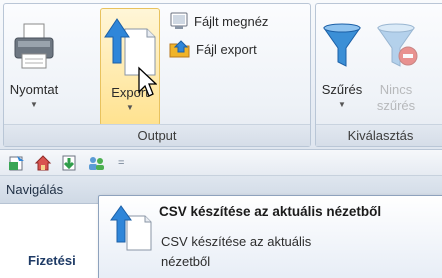  What do you see at coordinates (96, 163) in the screenshot?
I see `users-icon` at bounding box center [96, 163].